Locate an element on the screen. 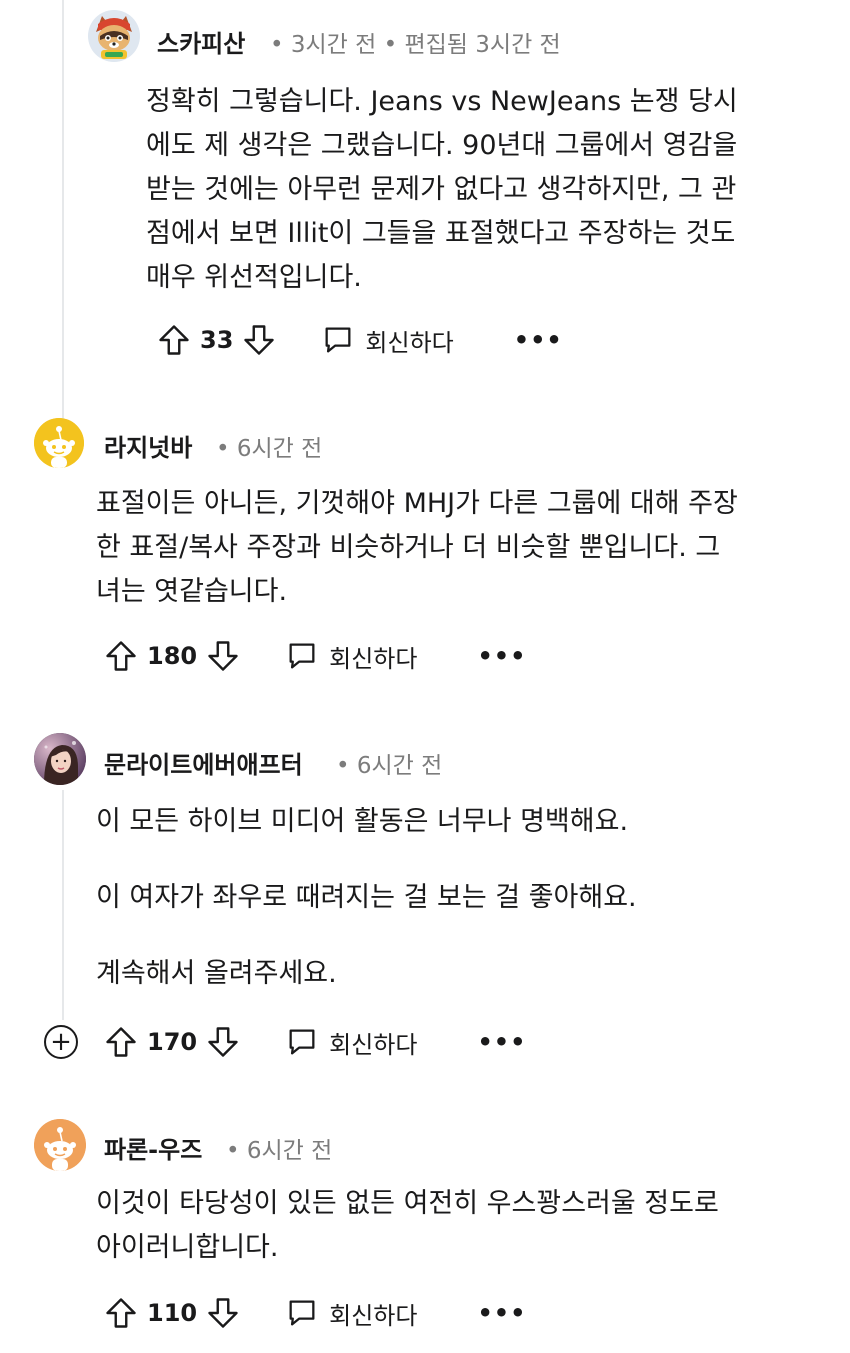 The width and height of the screenshot is (850, 1353). comment-actions: 180 회신하다 ••• is located at coordinates (314, 656).